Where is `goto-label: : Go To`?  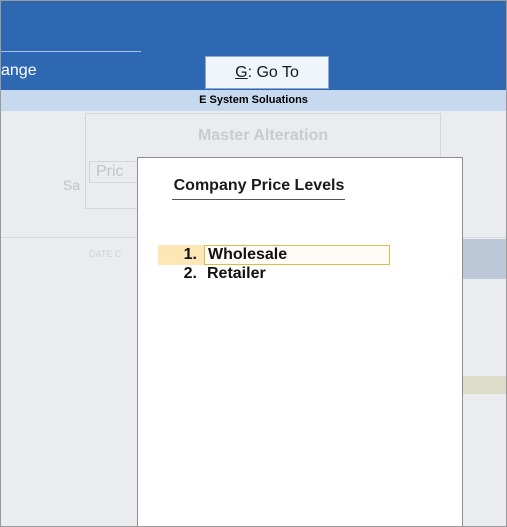
goto-label: : Go To is located at coordinates (273, 72).